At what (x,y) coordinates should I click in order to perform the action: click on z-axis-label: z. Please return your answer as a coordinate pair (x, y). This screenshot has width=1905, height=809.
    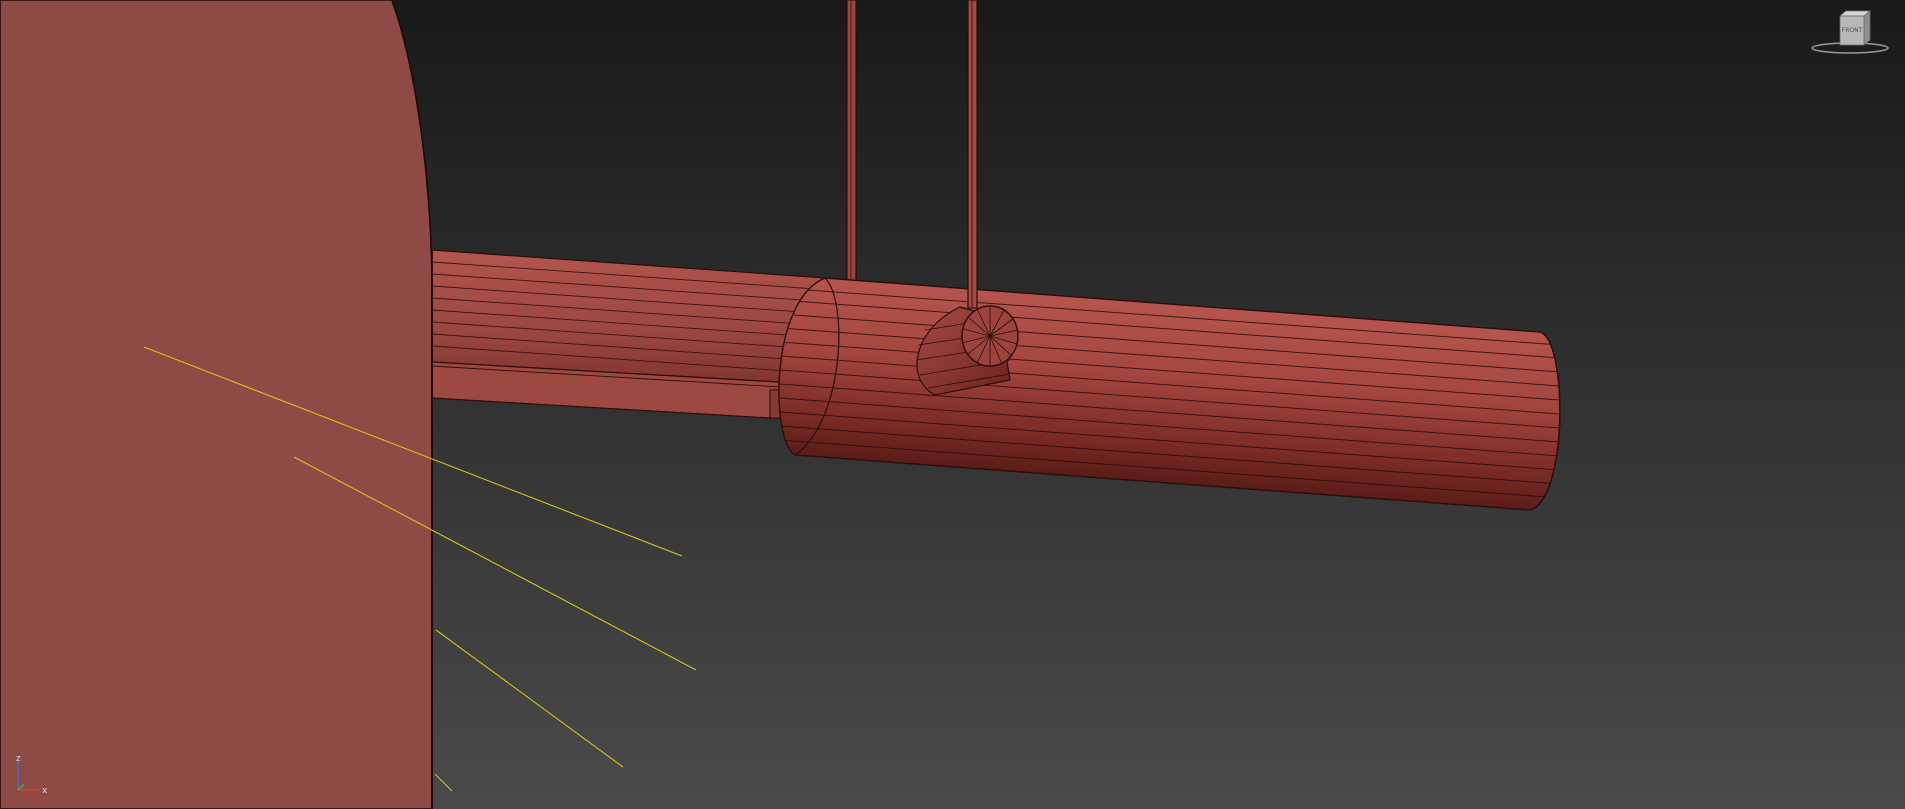
    Looking at the image, I should click on (18, 759).